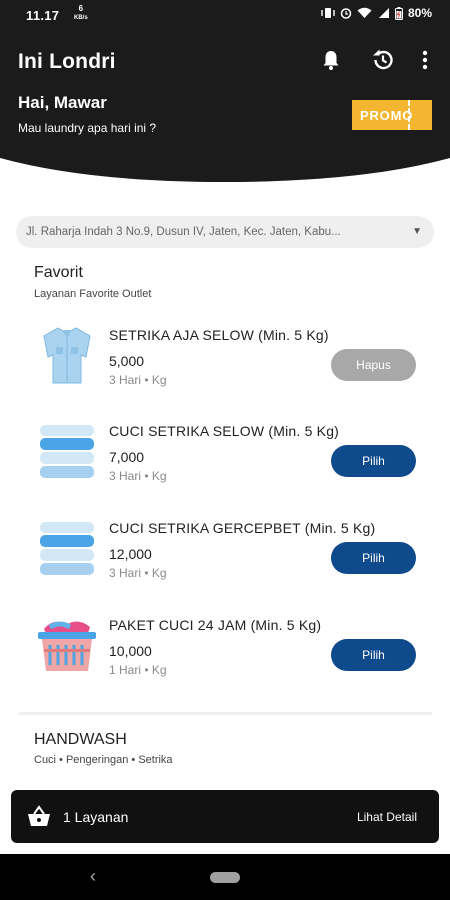  What do you see at coordinates (376, 13) in the screenshot?
I see `status-icons: 80%` at bounding box center [376, 13].